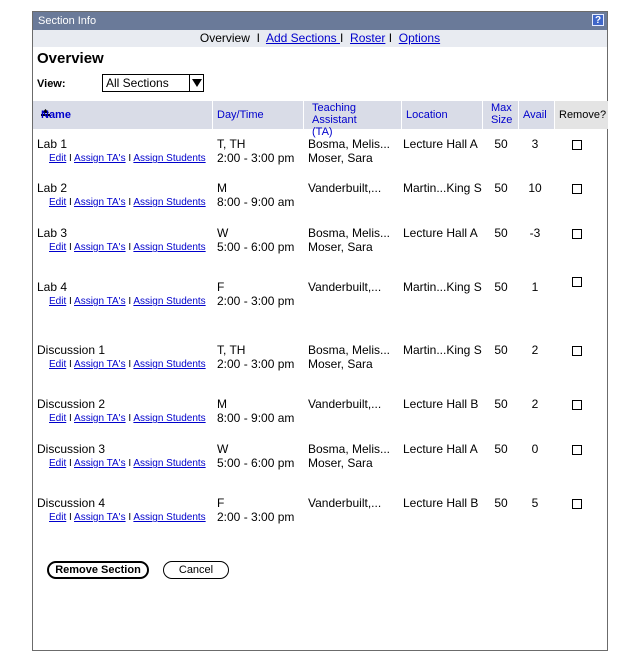 The image size is (627, 661). What do you see at coordinates (537, 115) in the screenshot?
I see `column-header-avail: Avail` at bounding box center [537, 115].